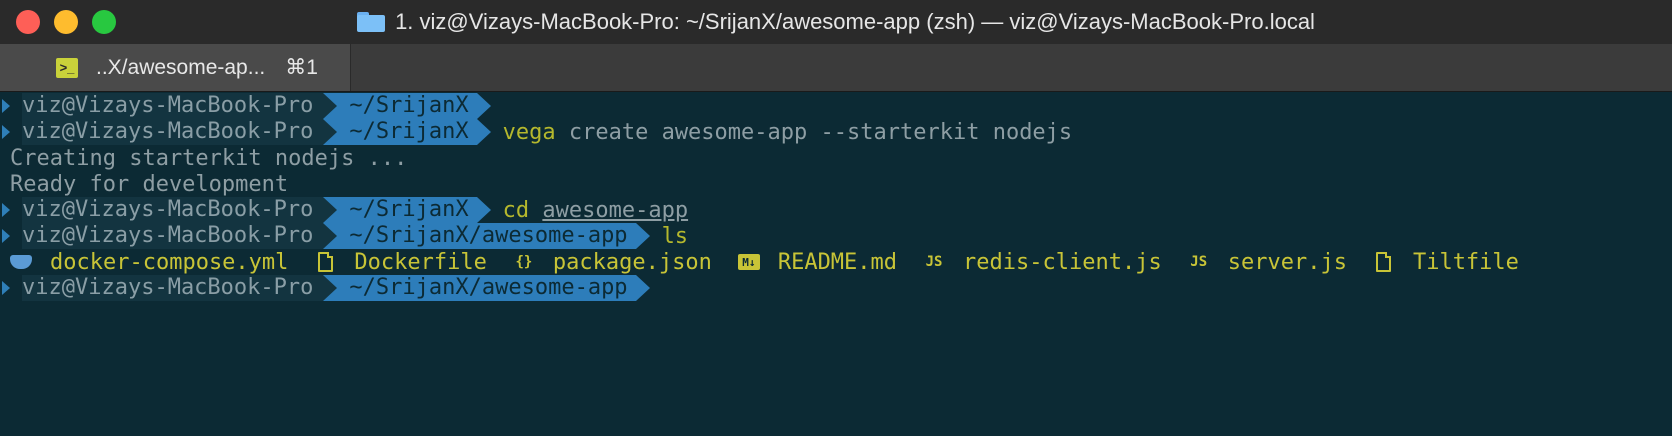  What do you see at coordinates (529, 132) in the screenshot?
I see `command-keyword: vega` at bounding box center [529, 132].